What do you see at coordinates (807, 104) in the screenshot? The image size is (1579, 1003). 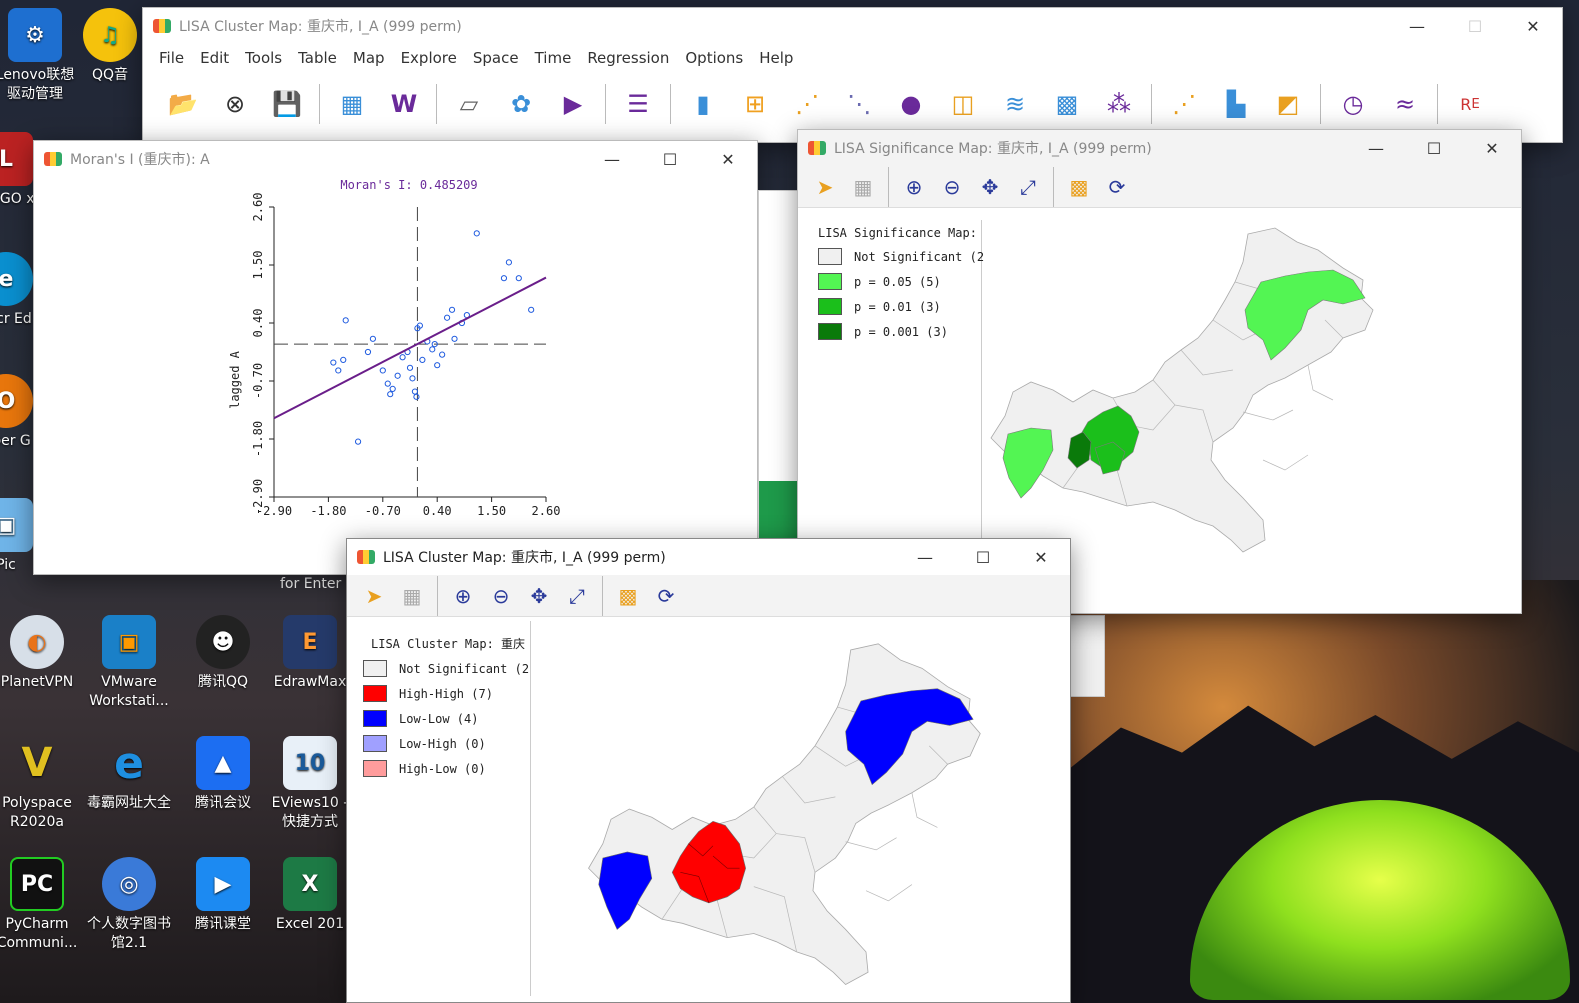 I see `scatterplot-icon: ⋰` at bounding box center [807, 104].